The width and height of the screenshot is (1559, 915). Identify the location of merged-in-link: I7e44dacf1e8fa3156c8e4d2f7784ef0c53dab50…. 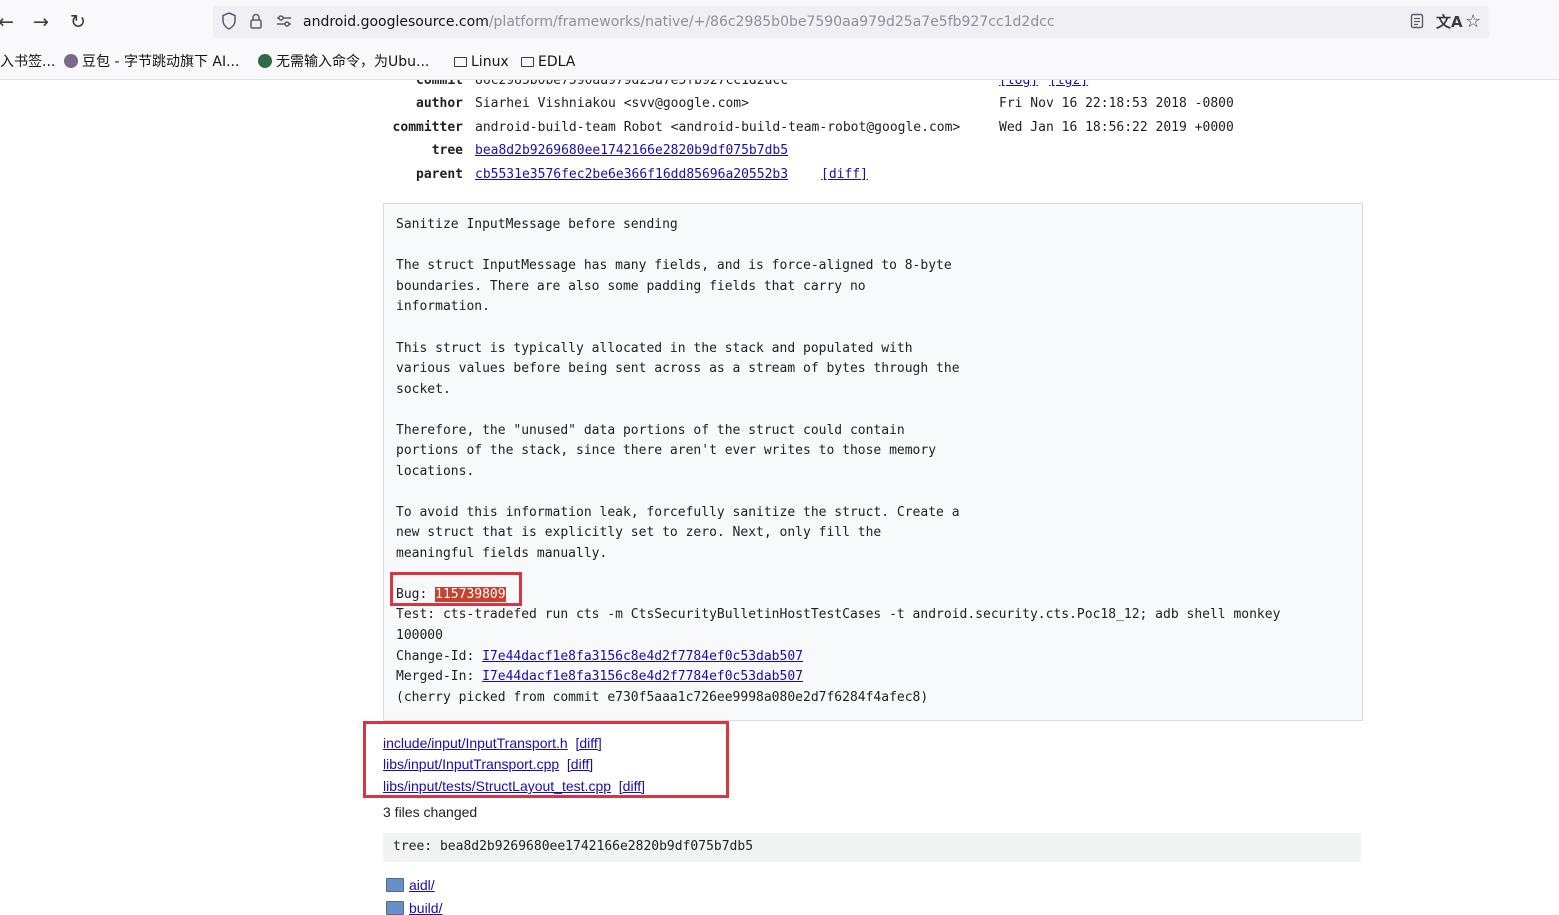
(642, 676).